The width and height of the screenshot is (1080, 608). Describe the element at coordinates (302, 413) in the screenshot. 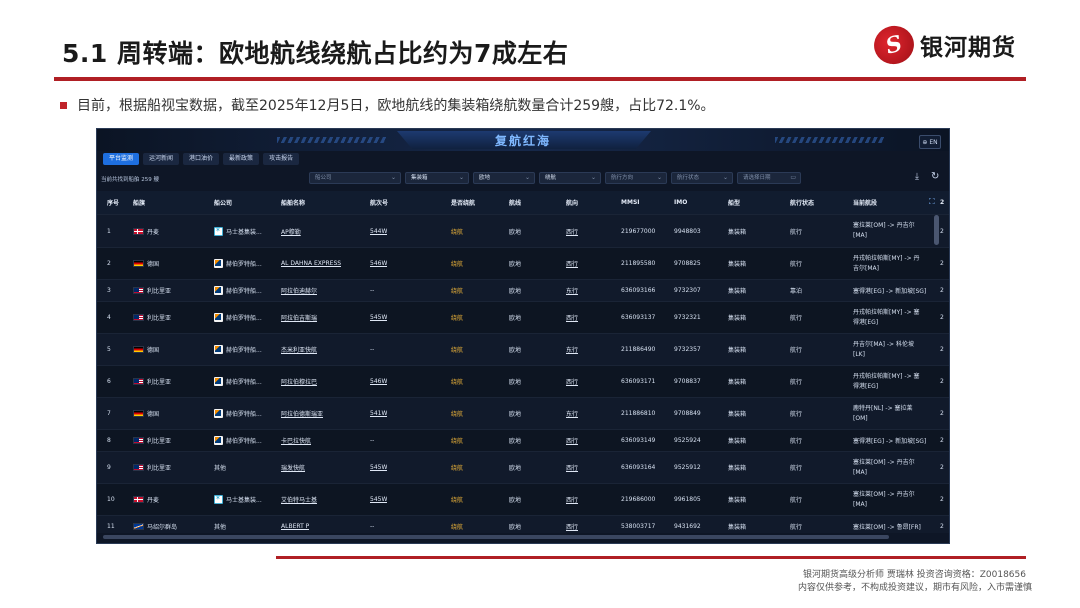

I see `ship-name-link: 阿拉伯德斯瑞亚` at that location.